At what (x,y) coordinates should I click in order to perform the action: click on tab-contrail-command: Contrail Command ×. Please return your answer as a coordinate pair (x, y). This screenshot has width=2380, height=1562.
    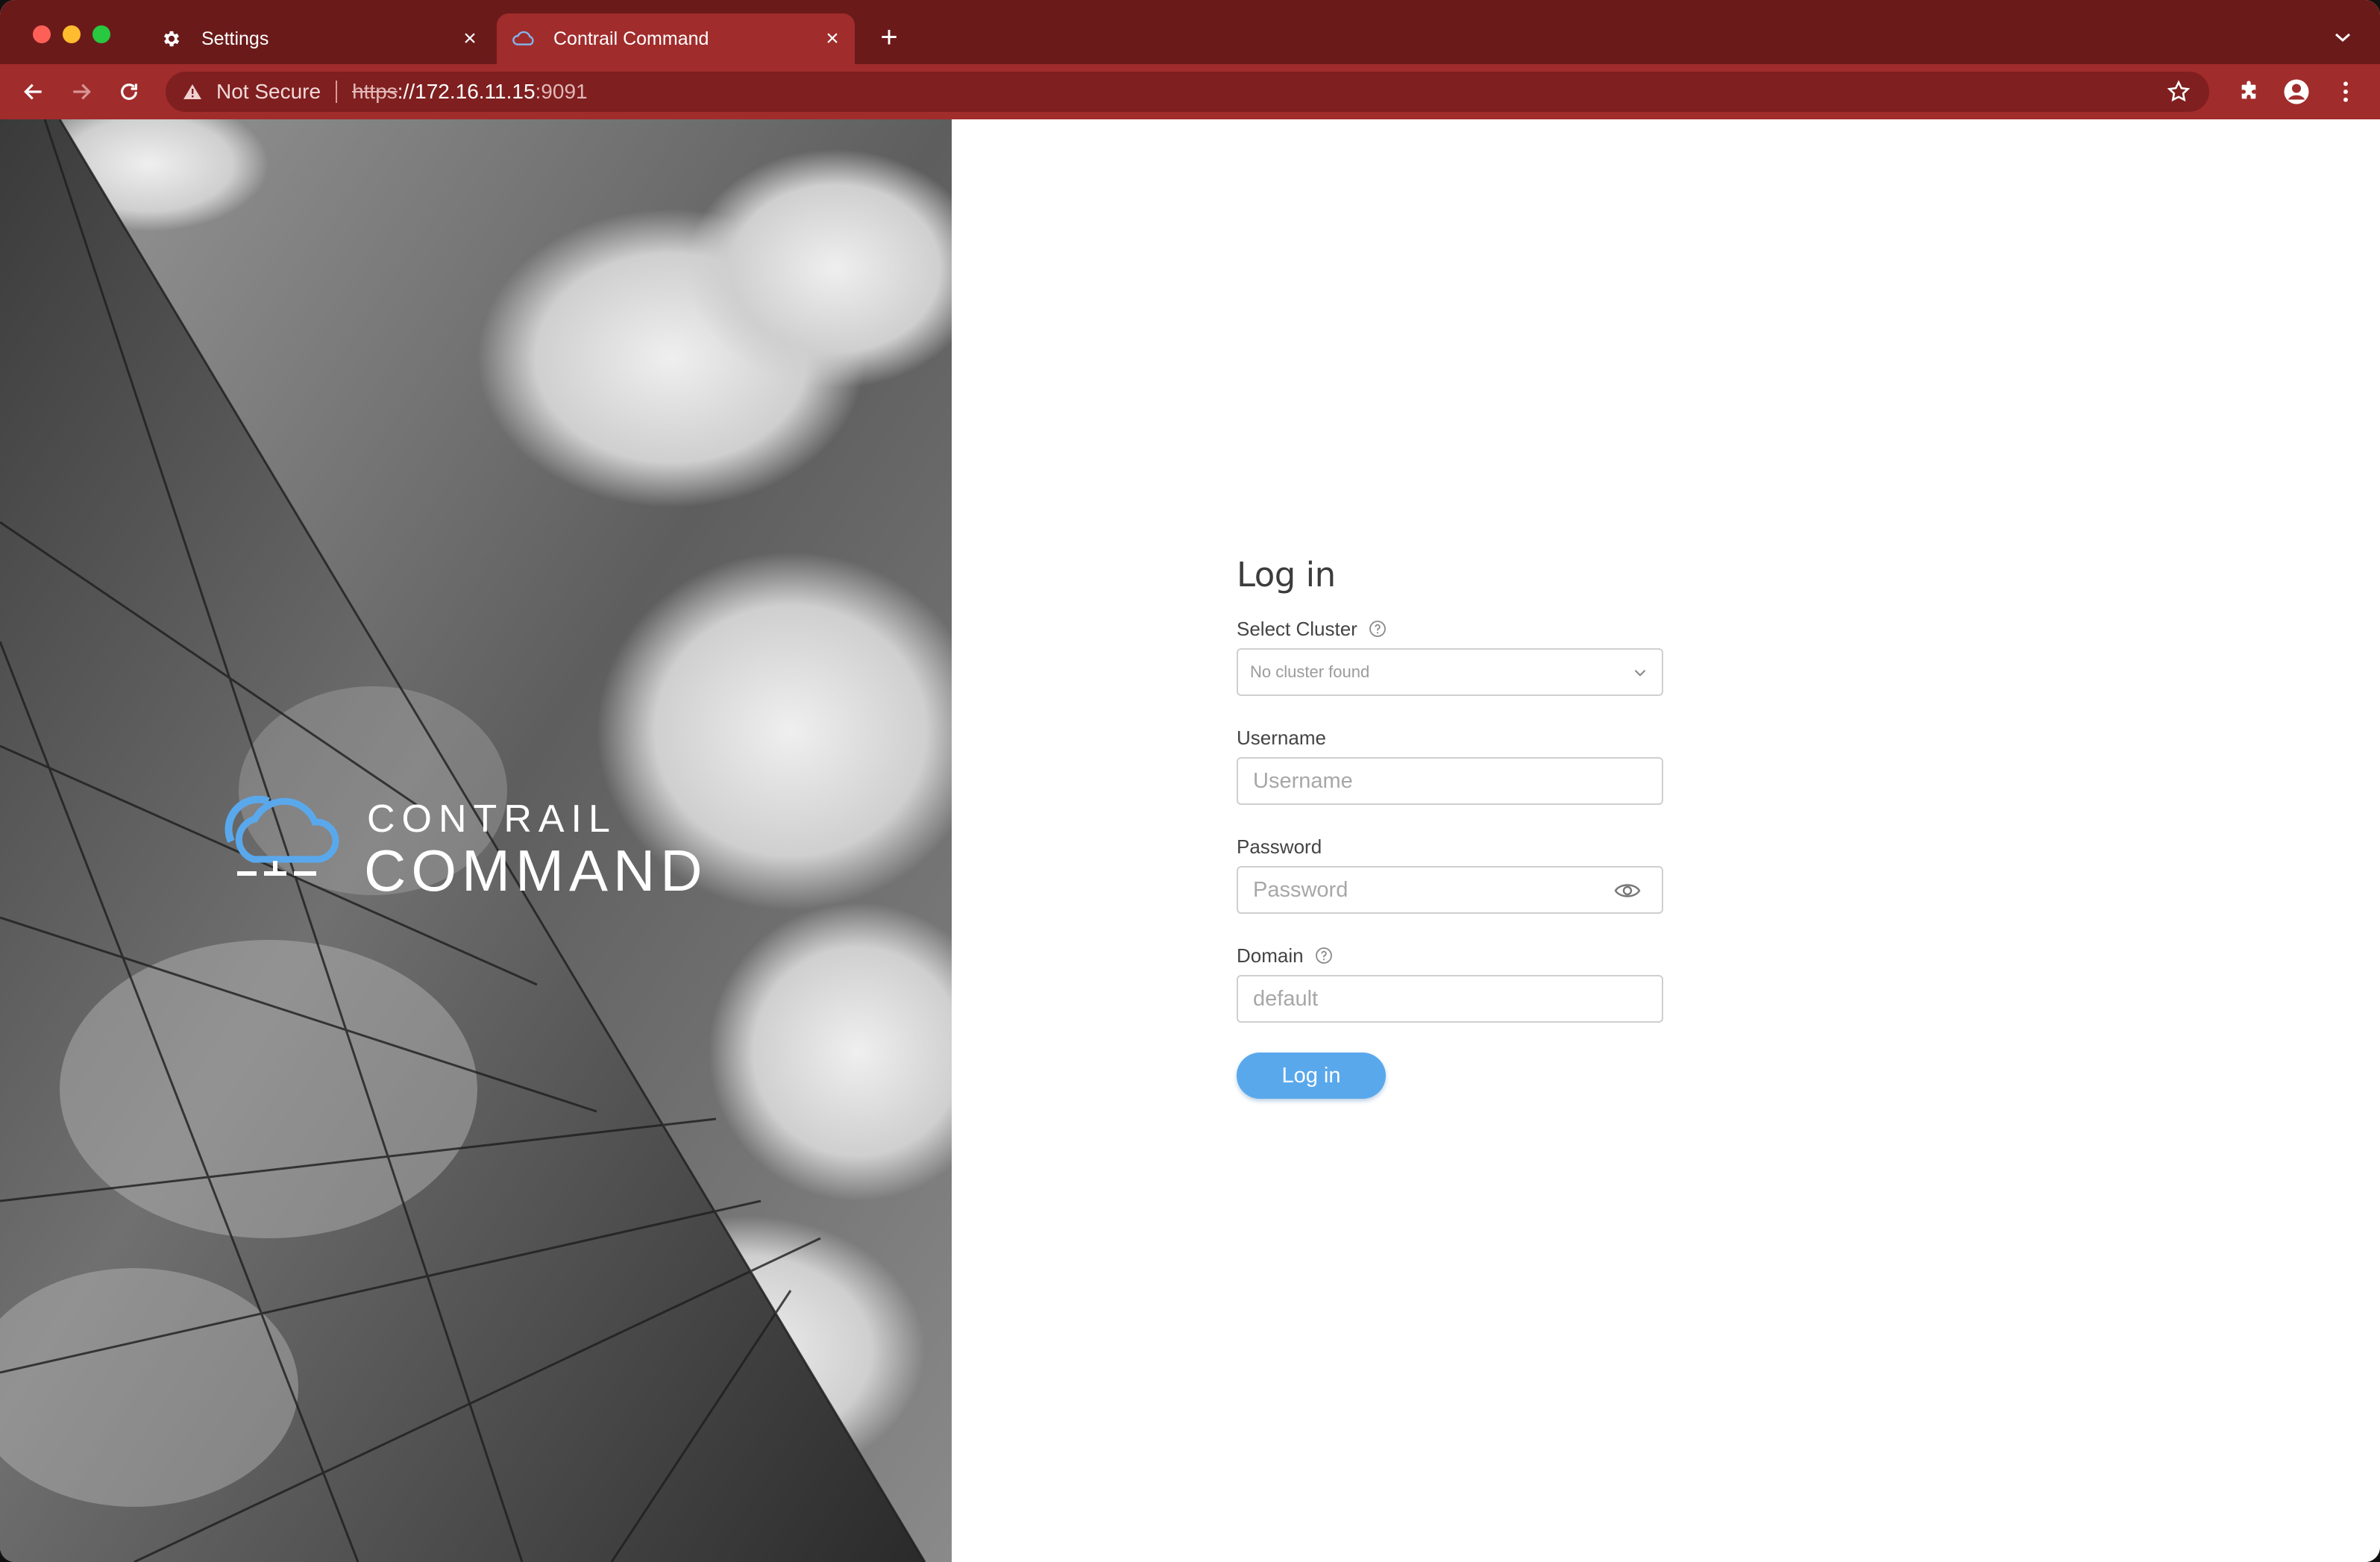
    Looking at the image, I should click on (676, 38).